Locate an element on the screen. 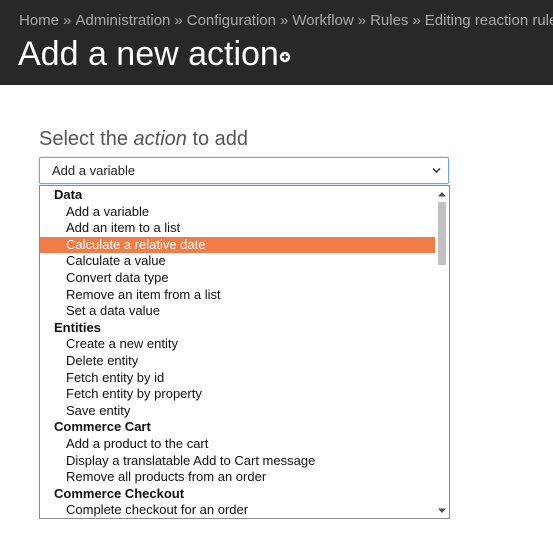 This screenshot has width=553, height=548. optgroup-commerce-checkout: Commerce Checkout is located at coordinates (119, 493).